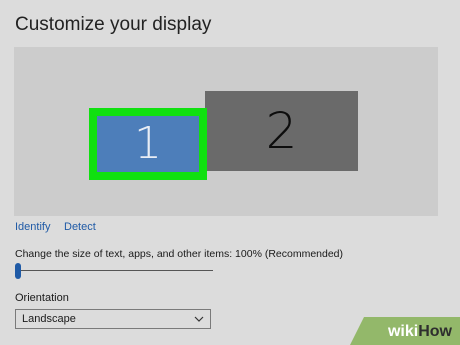 The height and width of the screenshot is (345, 460). What do you see at coordinates (199, 319) in the screenshot?
I see `chevron-down-icon` at bounding box center [199, 319].